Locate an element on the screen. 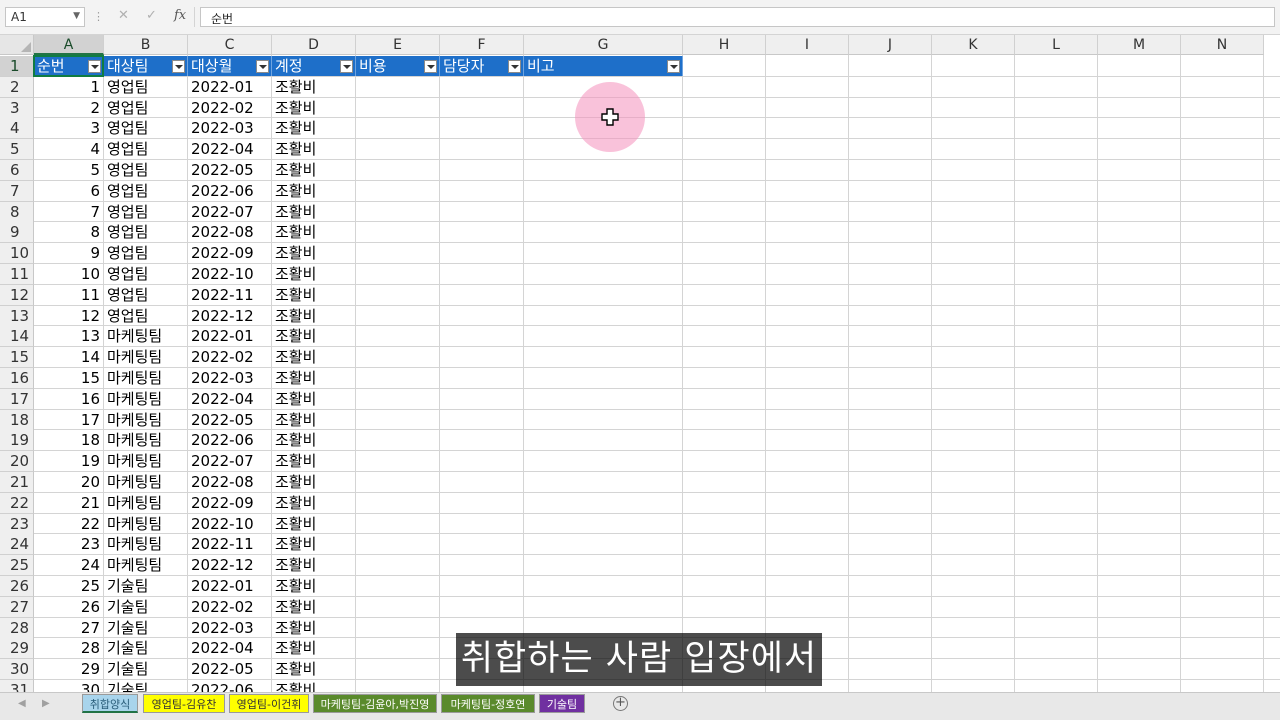  row-header-26: 26 is located at coordinates (17, 586).